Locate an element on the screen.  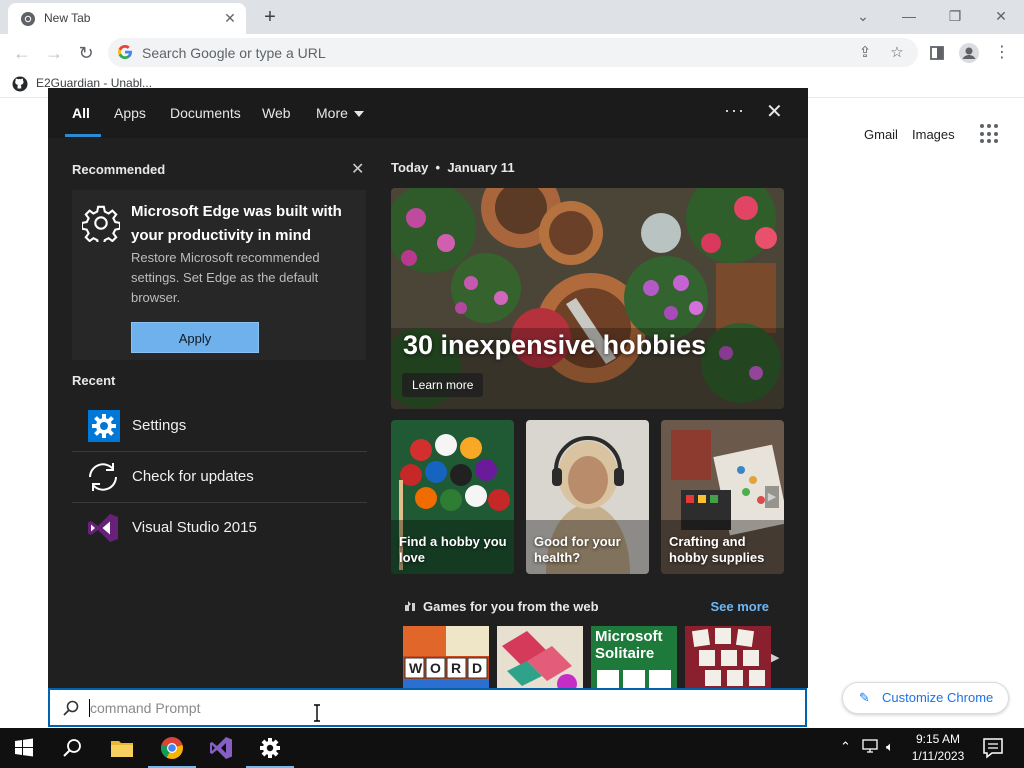
windows-logo-icon is located at coordinates (24, 747).